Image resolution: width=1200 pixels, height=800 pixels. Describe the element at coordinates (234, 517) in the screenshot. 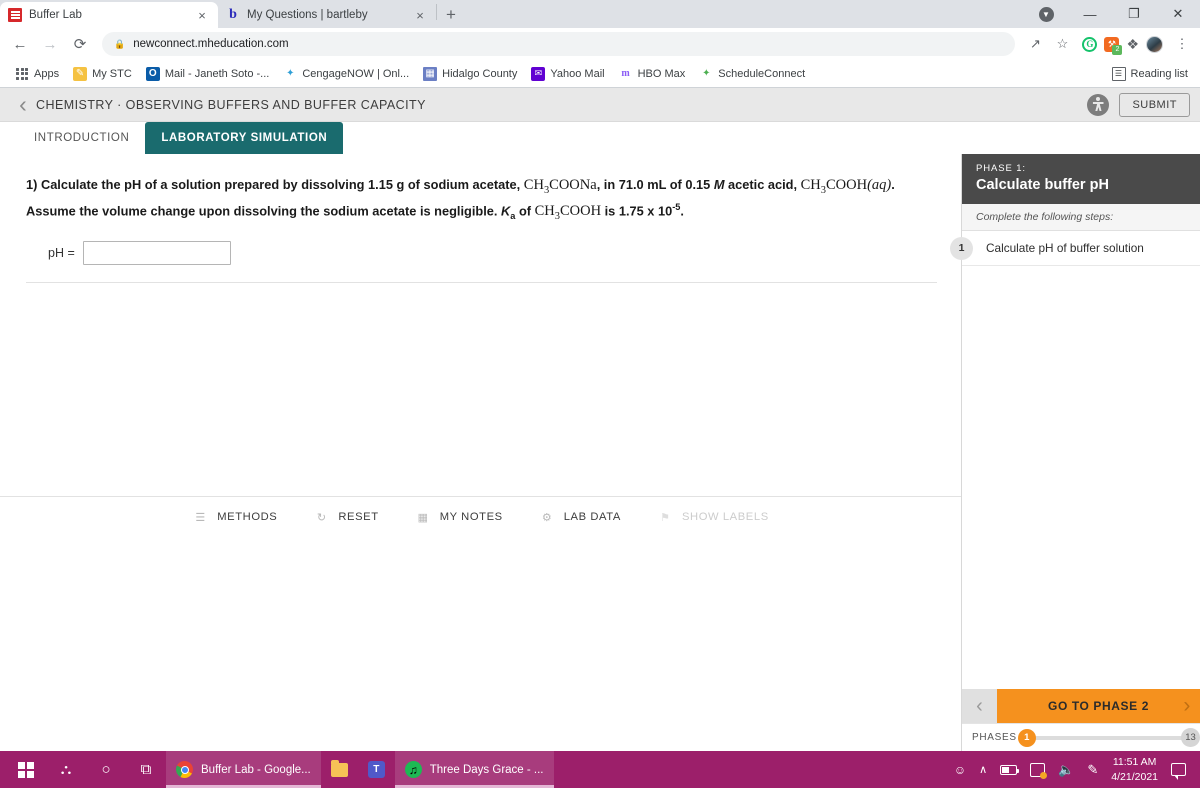

I see `methods-button: ☰ METHODS` at that location.